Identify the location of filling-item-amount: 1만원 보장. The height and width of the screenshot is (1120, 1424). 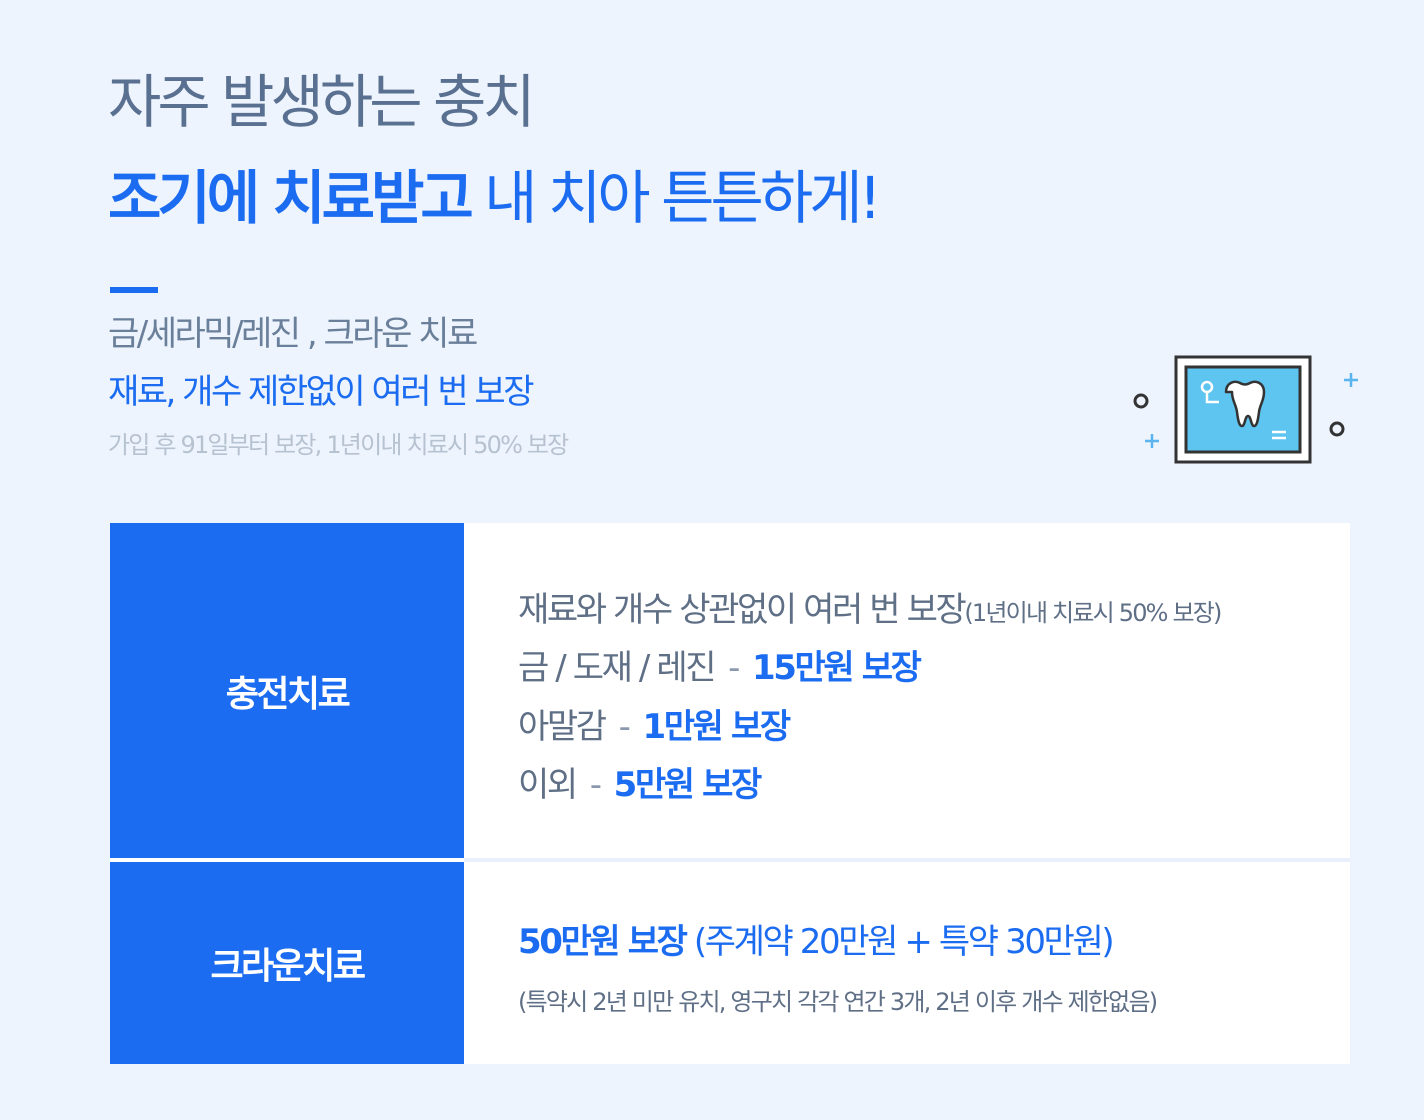
(717, 727).